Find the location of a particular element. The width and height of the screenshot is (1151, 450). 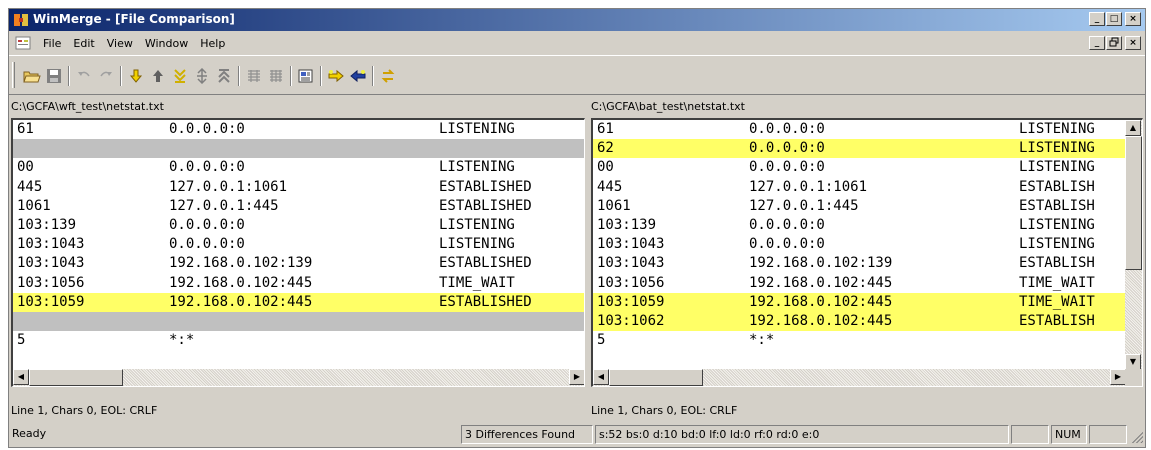

copy-all-right-icon is located at coordinates (254, 76).